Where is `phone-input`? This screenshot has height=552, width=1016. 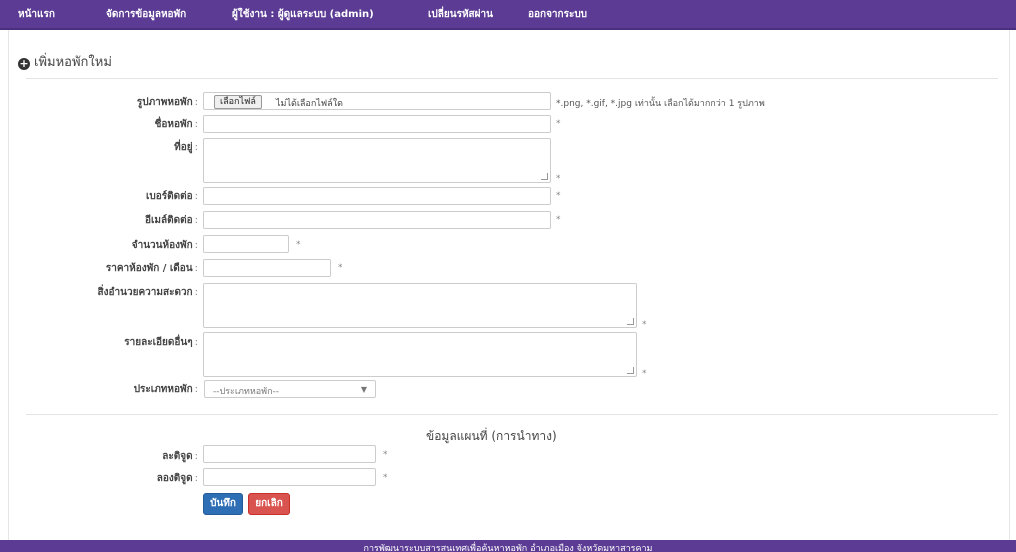
phone-input is located at coordinates (377, 196).